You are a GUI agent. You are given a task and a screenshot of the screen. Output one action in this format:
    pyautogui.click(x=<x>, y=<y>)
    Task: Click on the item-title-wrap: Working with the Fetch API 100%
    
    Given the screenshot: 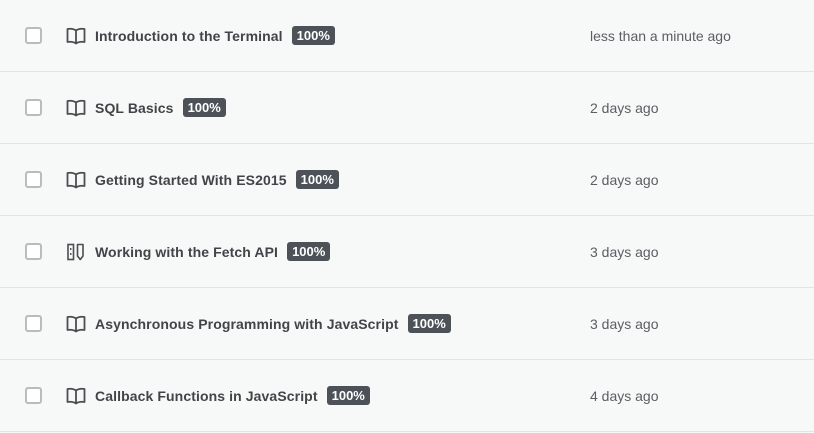 What is the action you would take?
    pyautogui.click(x=213, y=251)
    